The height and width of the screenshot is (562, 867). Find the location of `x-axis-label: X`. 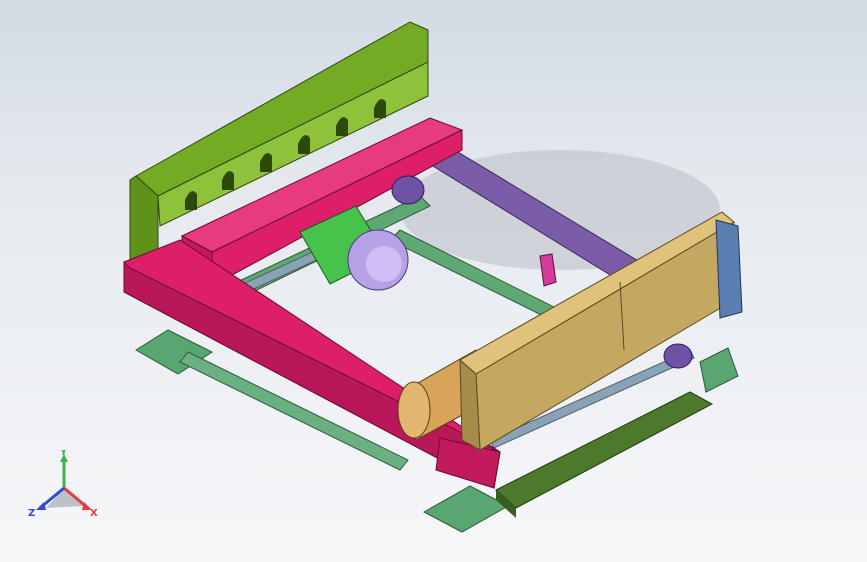

x-axis-label: X is located at coordinates (94, 513).